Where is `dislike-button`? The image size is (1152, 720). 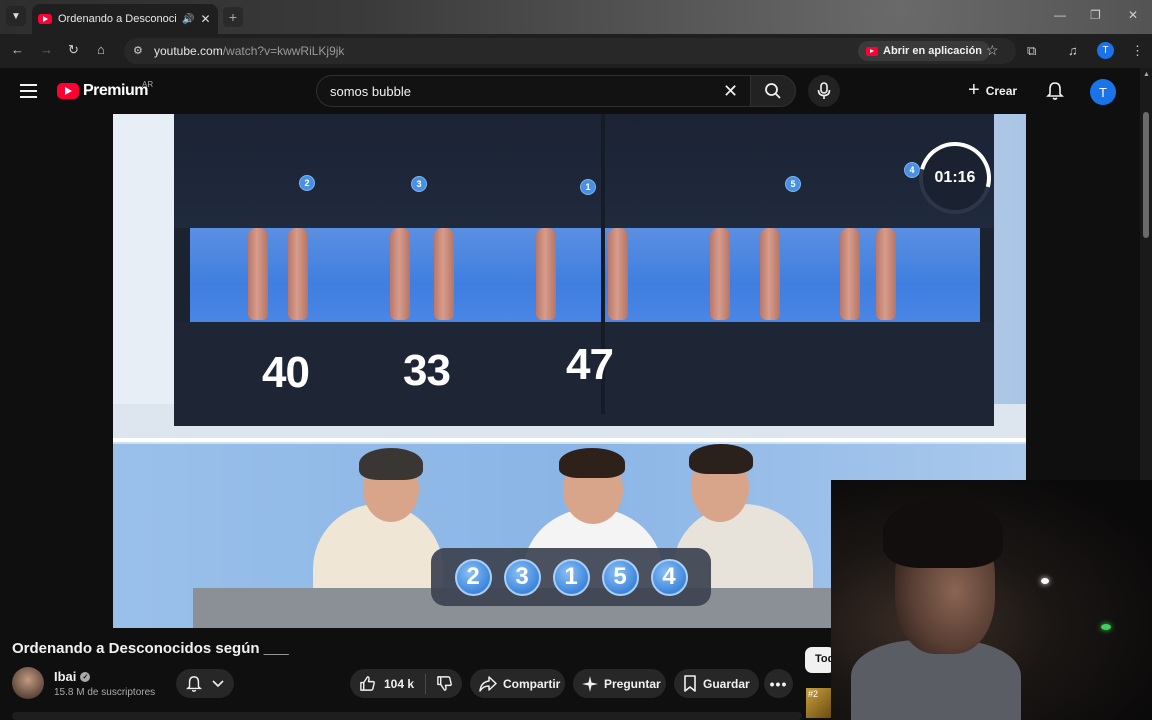
dislike-button is located at coordinates (444, 683).